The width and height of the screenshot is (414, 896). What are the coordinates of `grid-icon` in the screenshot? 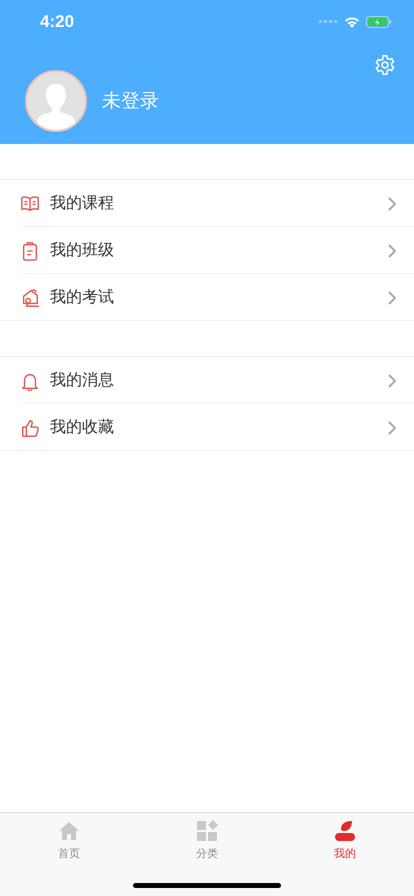 It's located at (207, 831).